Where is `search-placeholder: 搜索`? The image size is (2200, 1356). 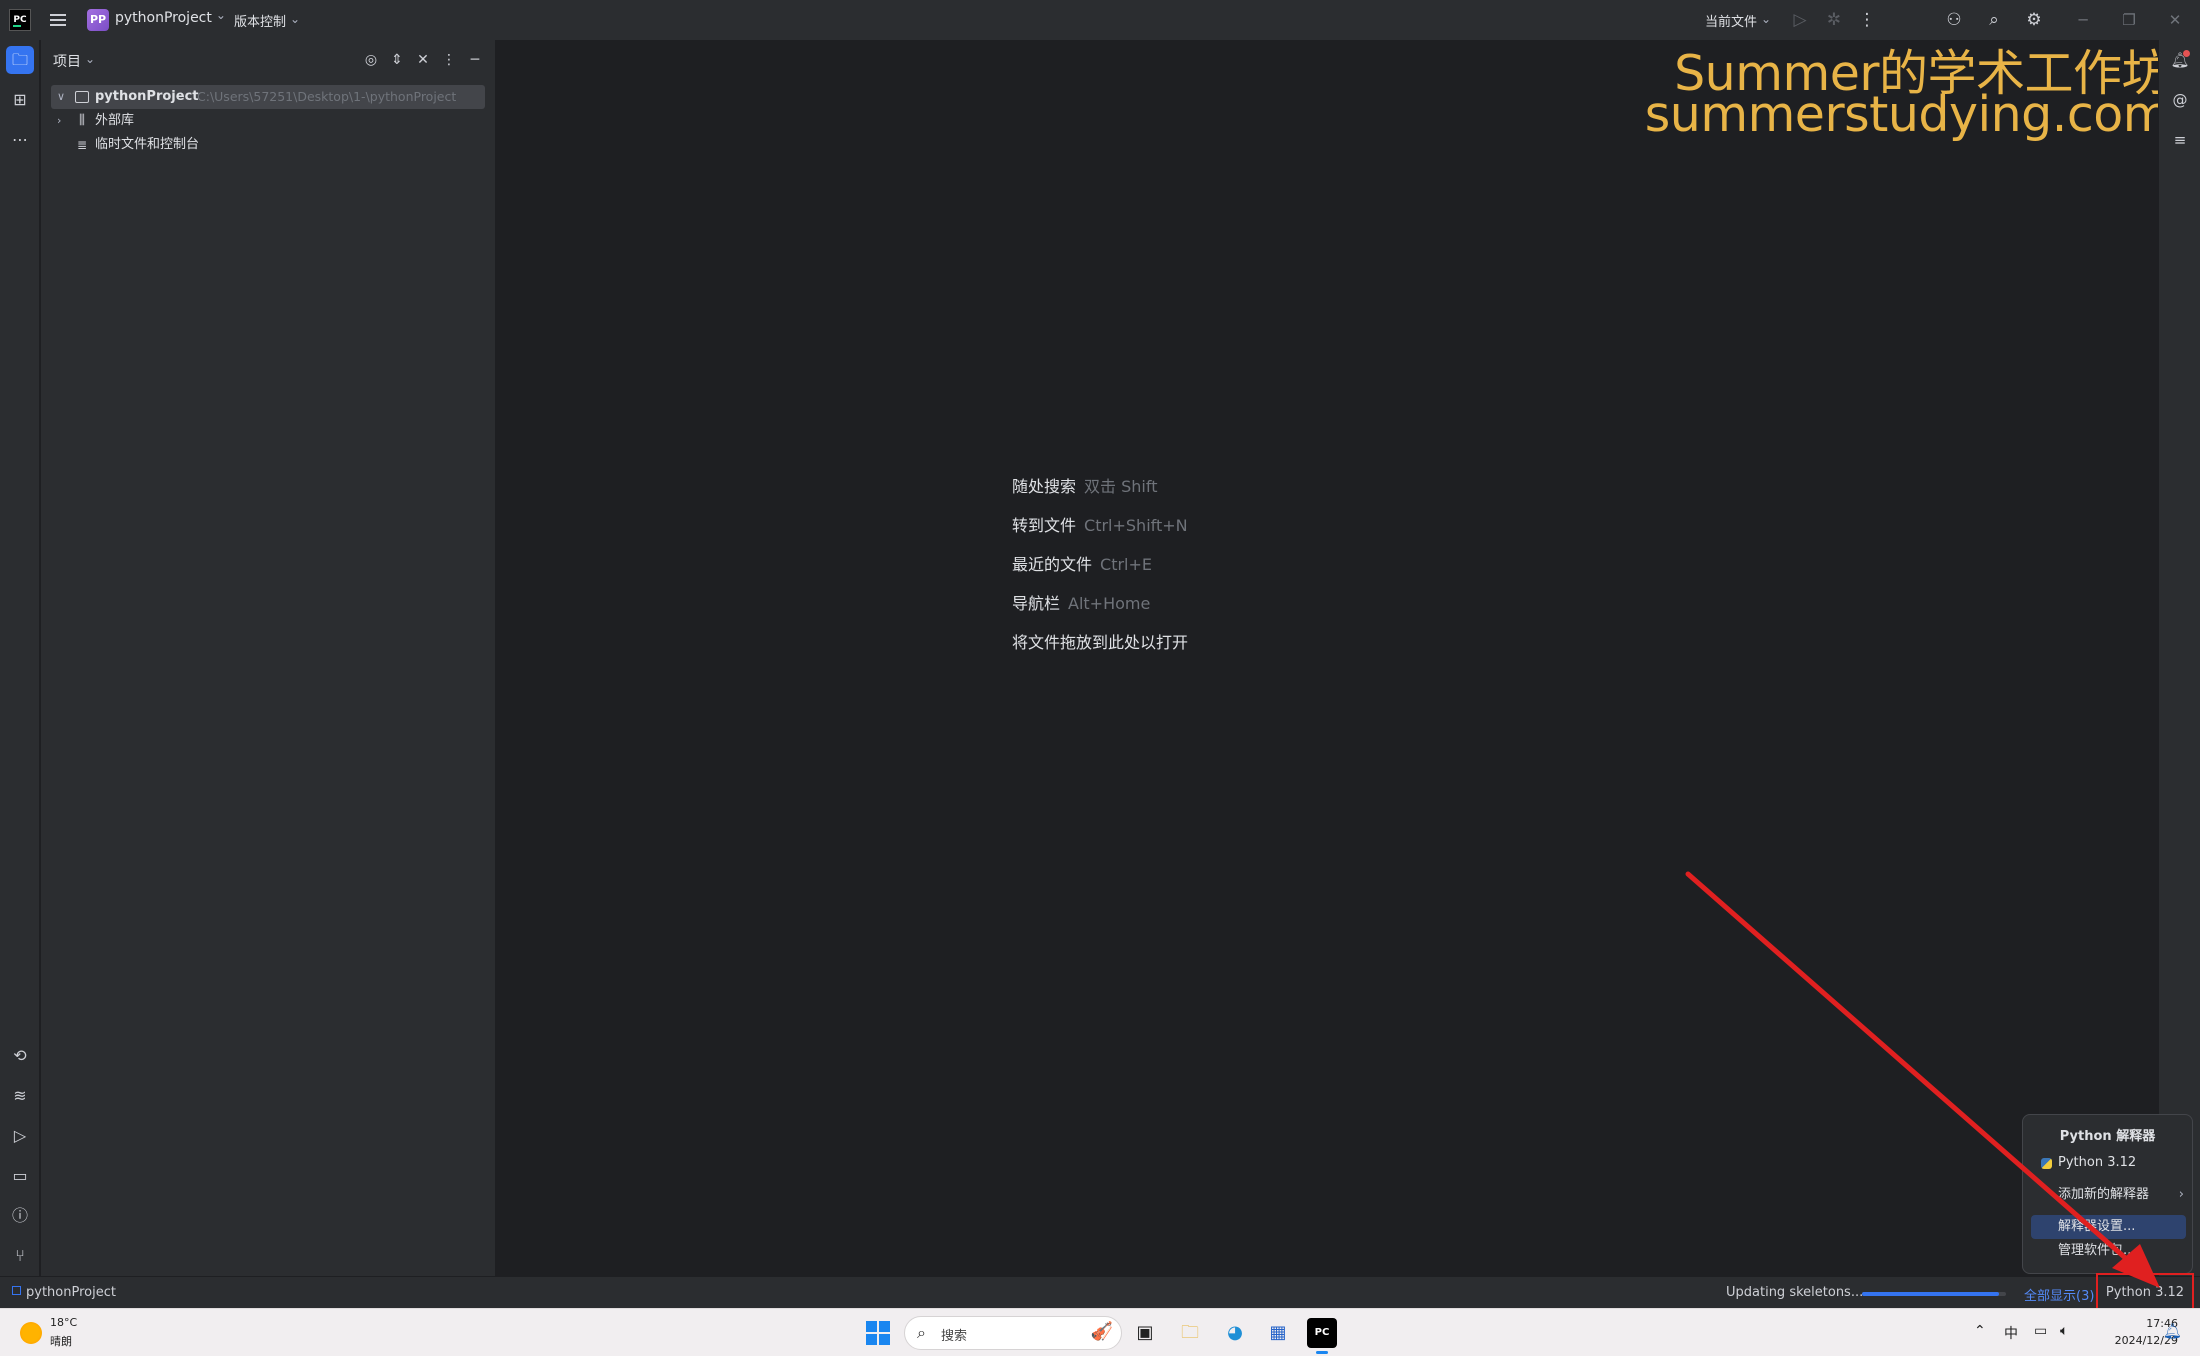
search-placeholder: 搜索 is located at coordinates (954, 1336).